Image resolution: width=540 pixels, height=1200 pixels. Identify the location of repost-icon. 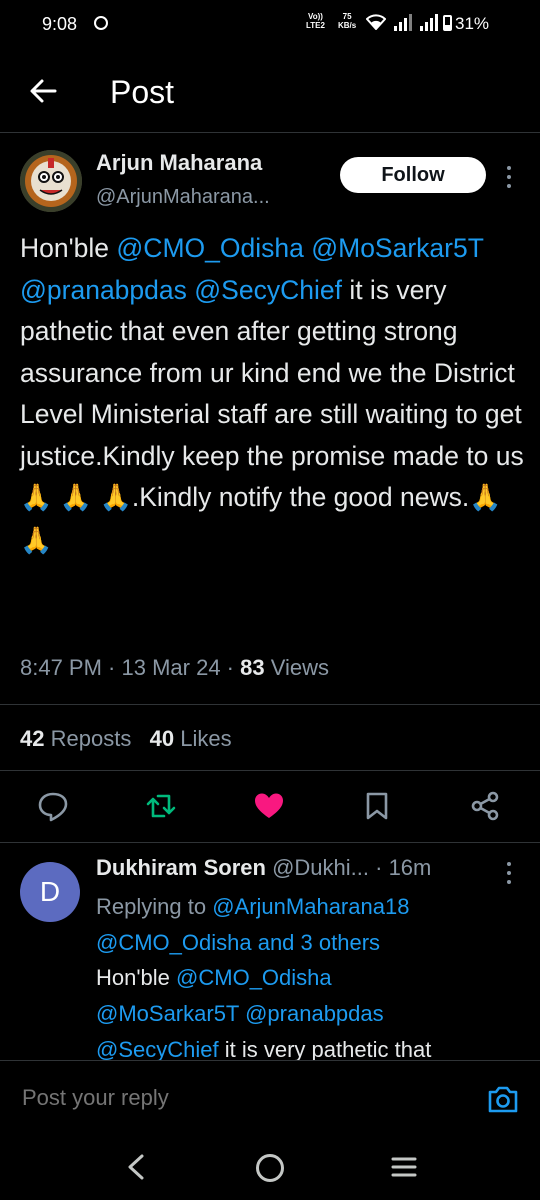
(161, 806).